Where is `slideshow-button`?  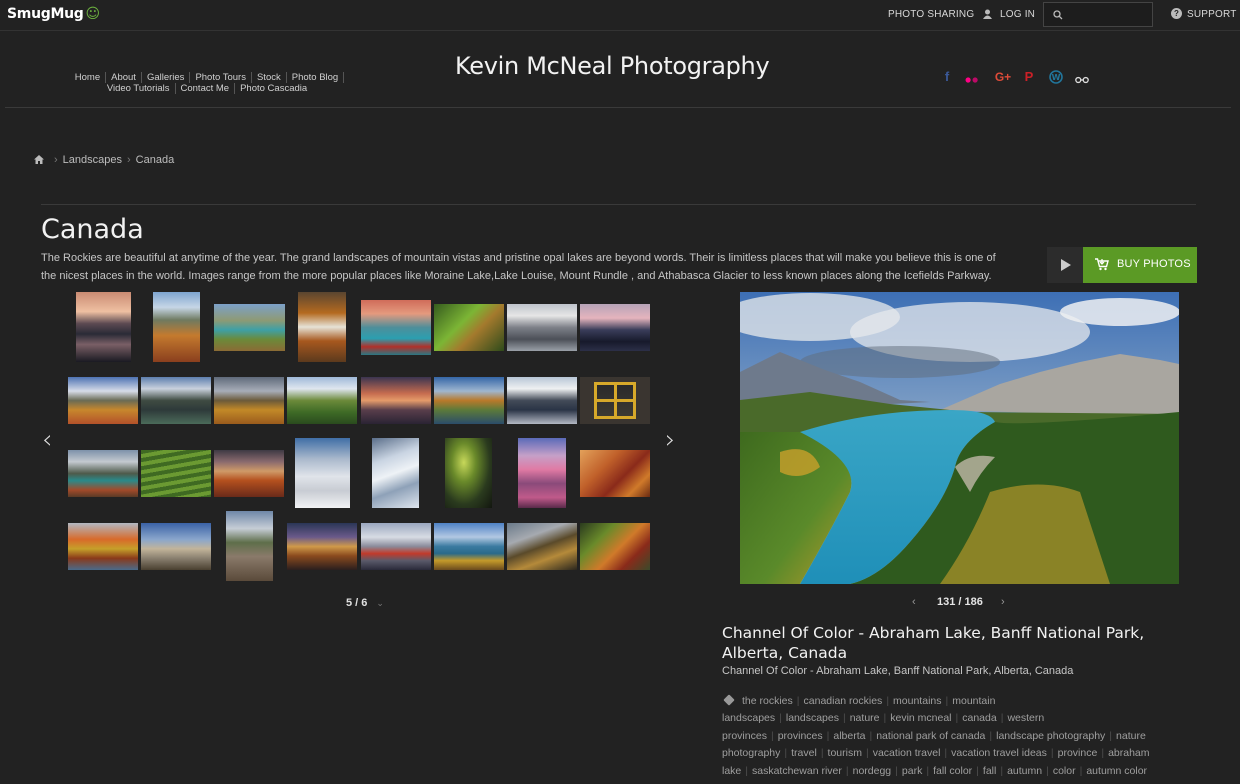
slideshow-button is located at coordinates (1065, 265).